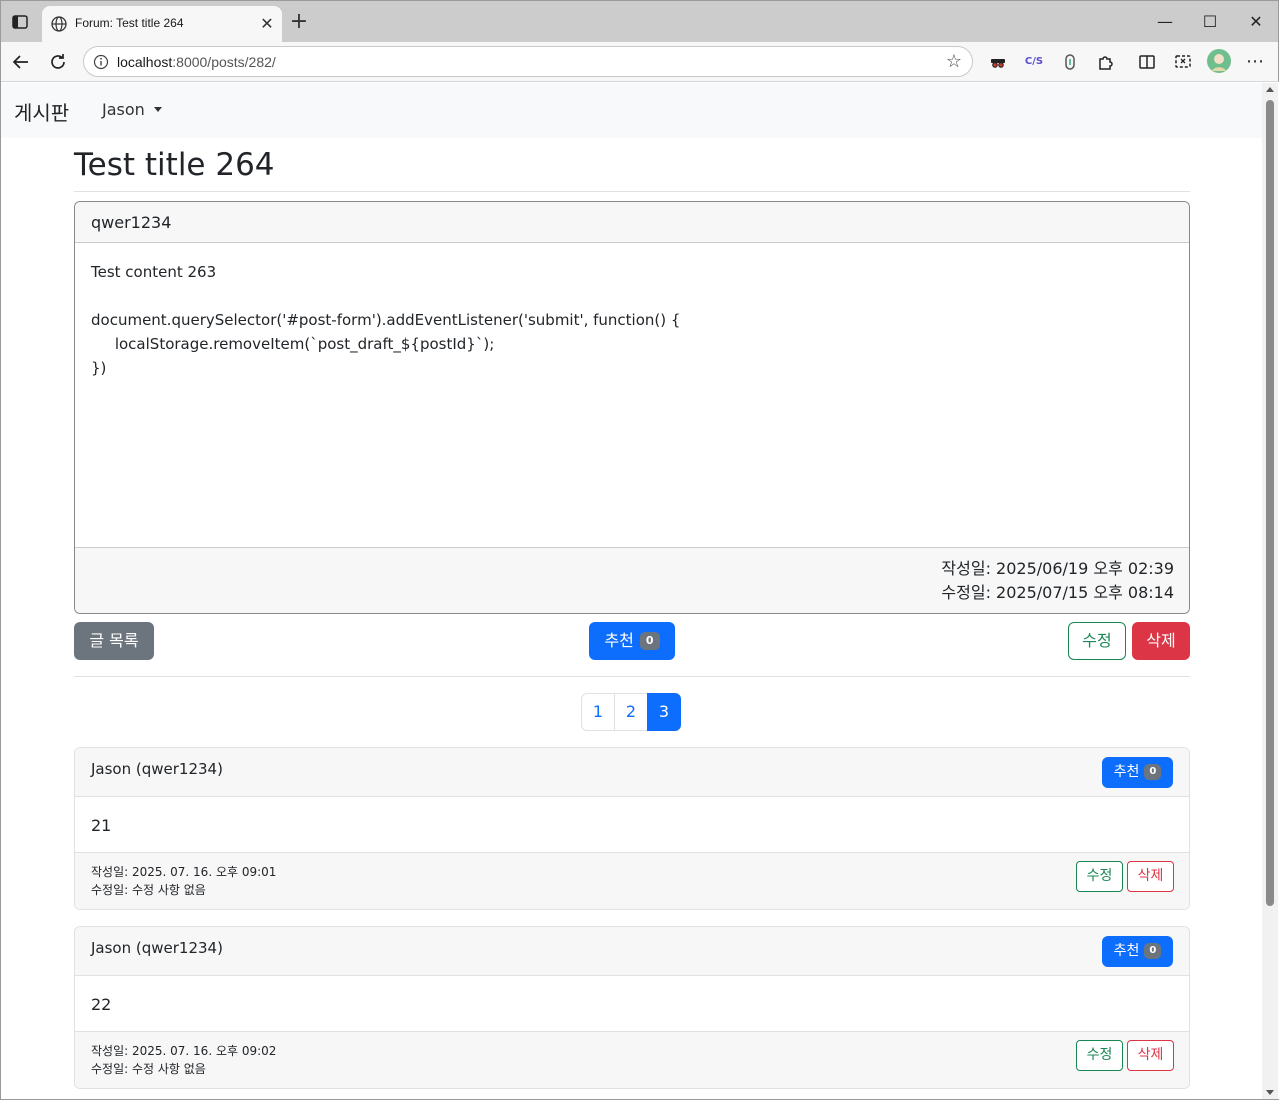 This screenshot has height=1100, width=1279. Describe the element at coordinates (1256, 23) in the screenshot. I see `close-window-icon: ✕` at that location.